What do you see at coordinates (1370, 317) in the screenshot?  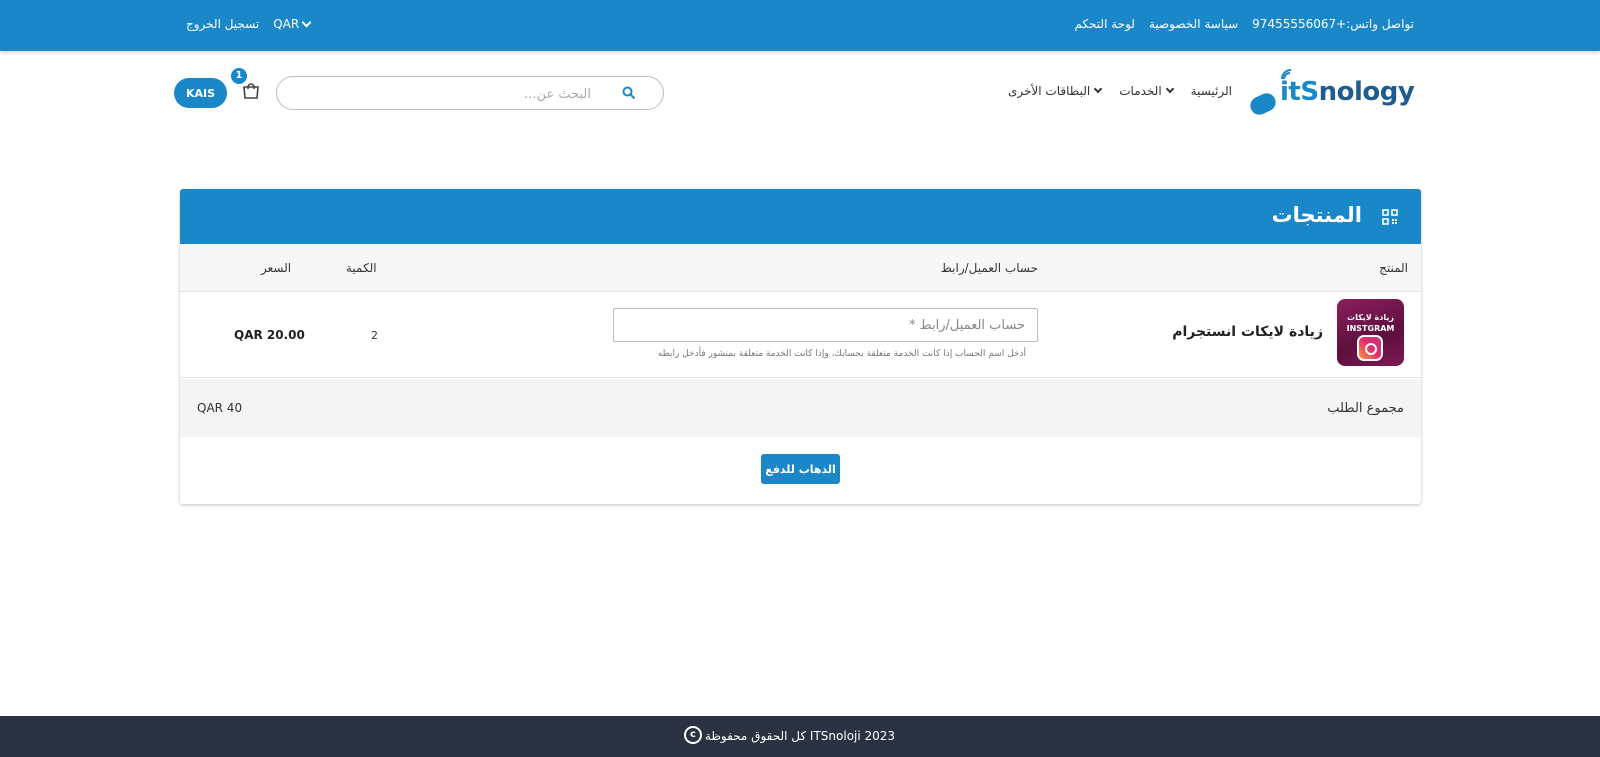 I see `product-image-title: زيادة لايكات` at bounding box center [1370, 317].